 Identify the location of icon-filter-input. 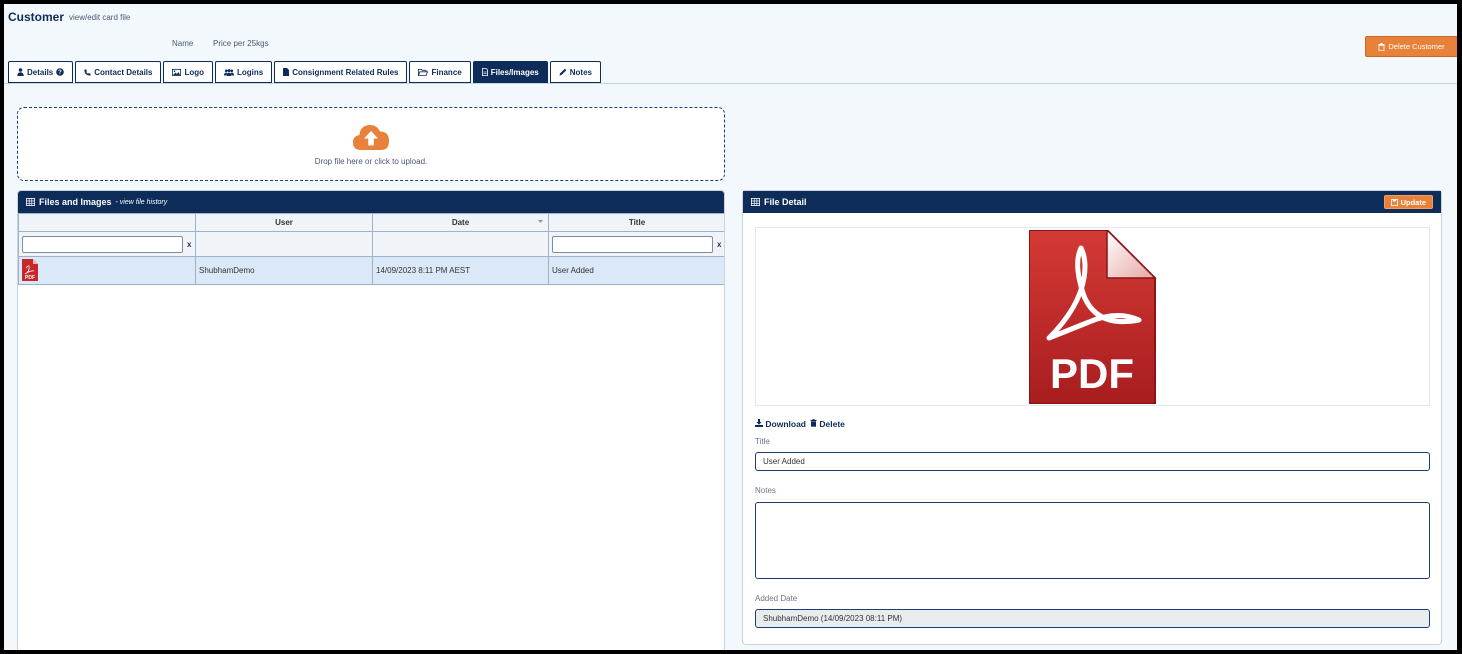
(102, 244).